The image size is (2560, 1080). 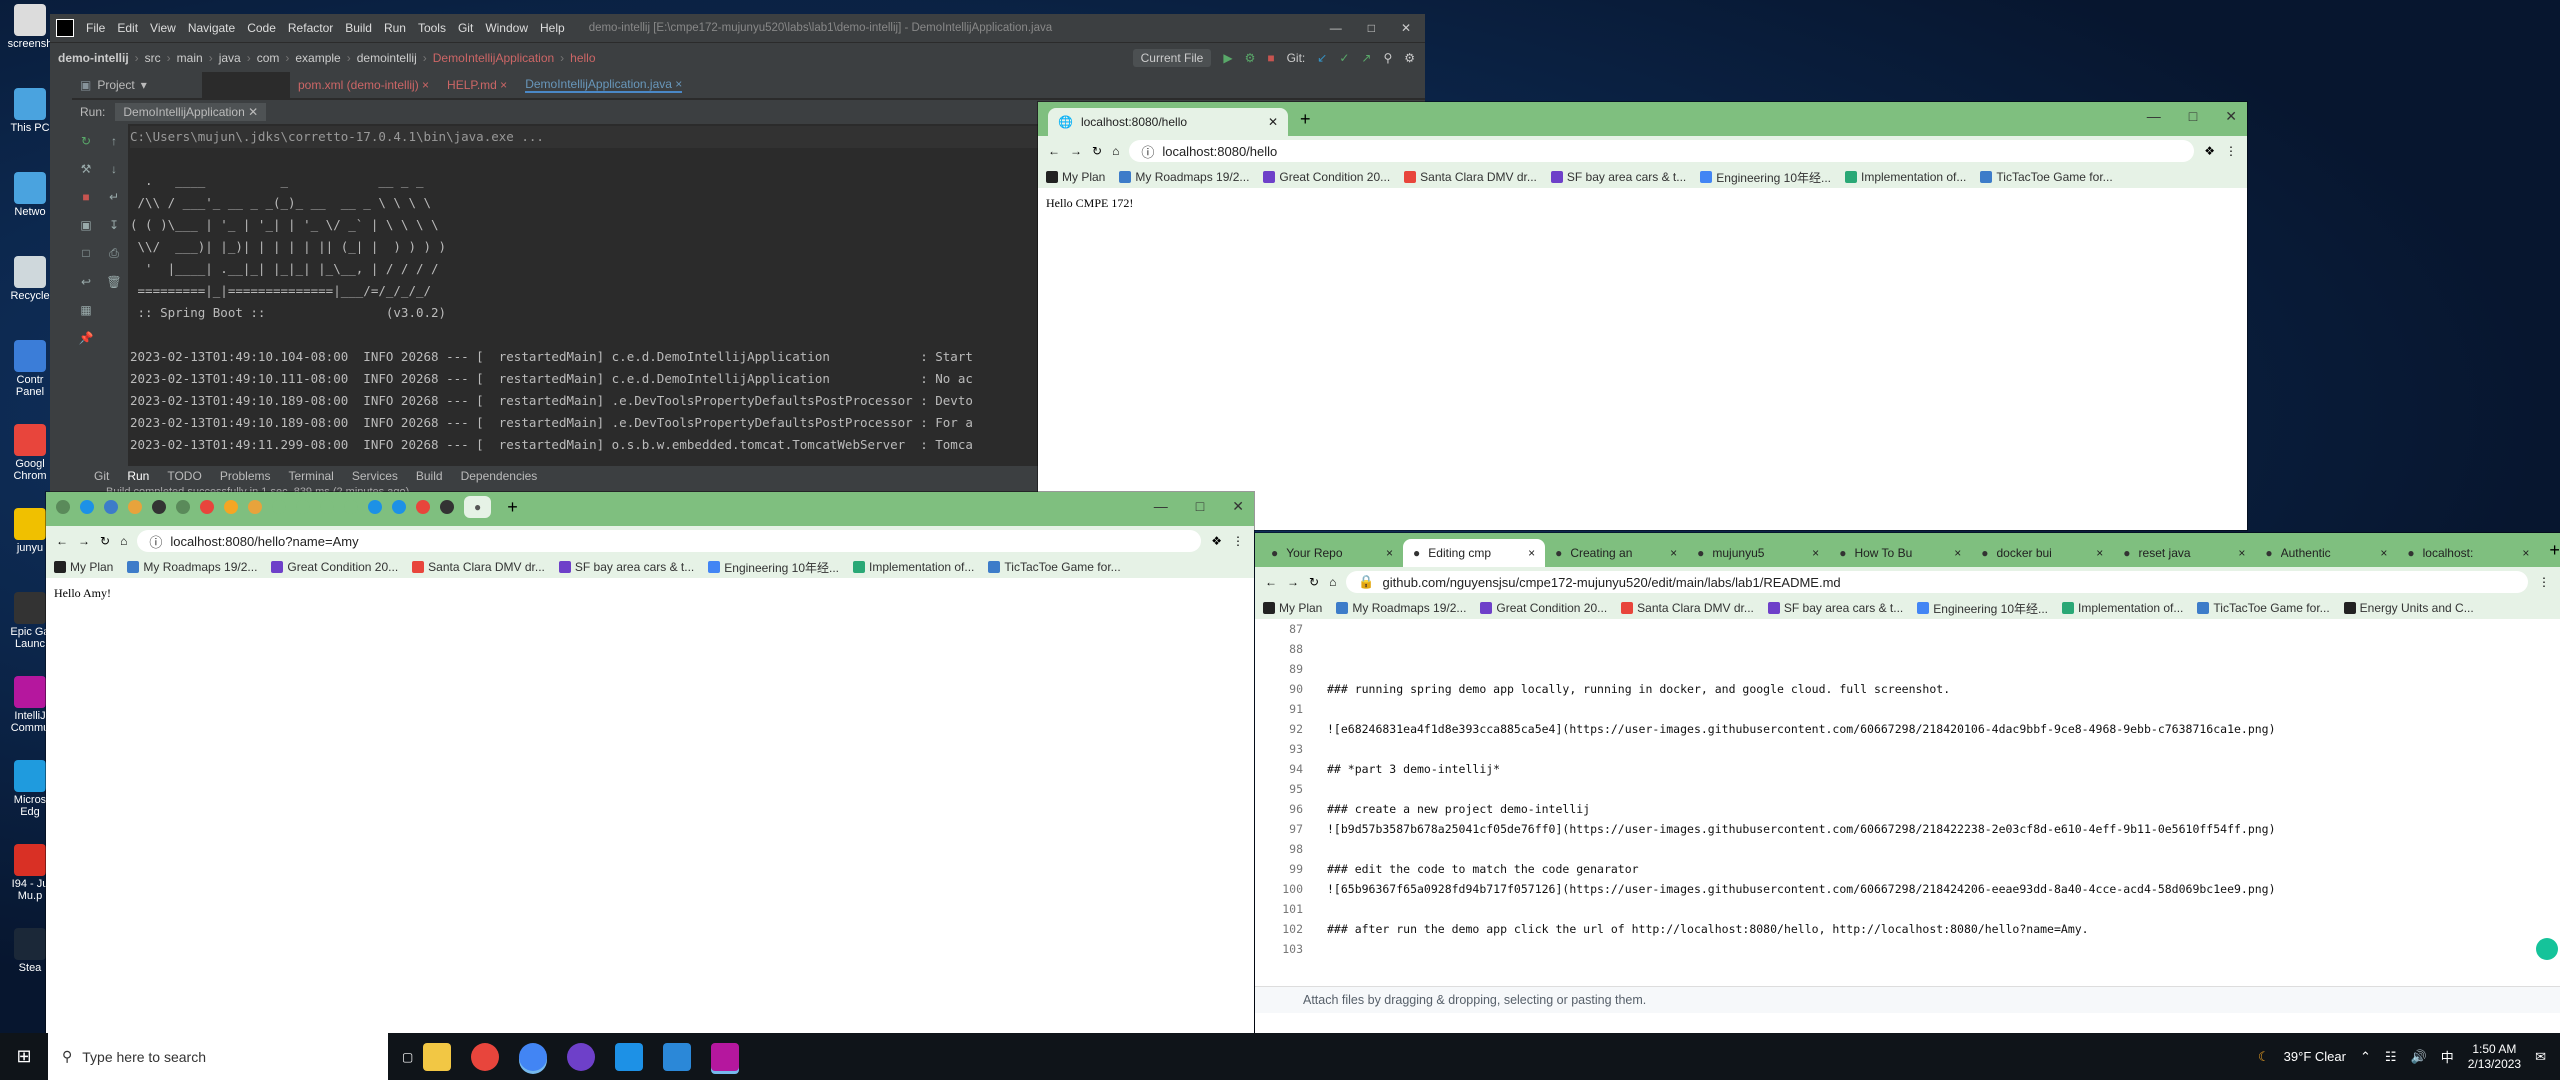 What do you see at coordinates (1172, 57) in the screenshot?
I see `run-config-select: Current File` at bounding box center [1172, 57].